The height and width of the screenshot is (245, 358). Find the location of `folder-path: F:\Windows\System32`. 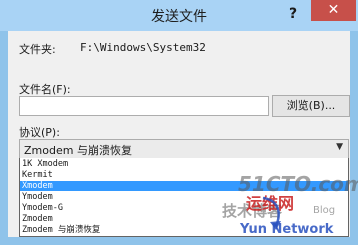

folder-path: F:\Windows\System32 is located at coordinates (143, 47).